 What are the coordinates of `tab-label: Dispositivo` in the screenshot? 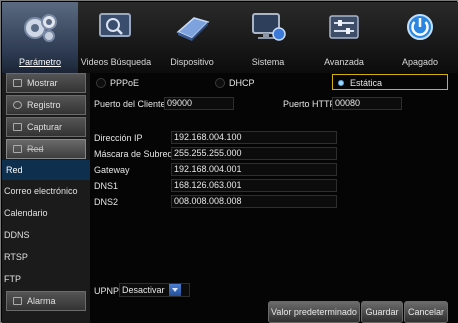 It's located at (192, 62).